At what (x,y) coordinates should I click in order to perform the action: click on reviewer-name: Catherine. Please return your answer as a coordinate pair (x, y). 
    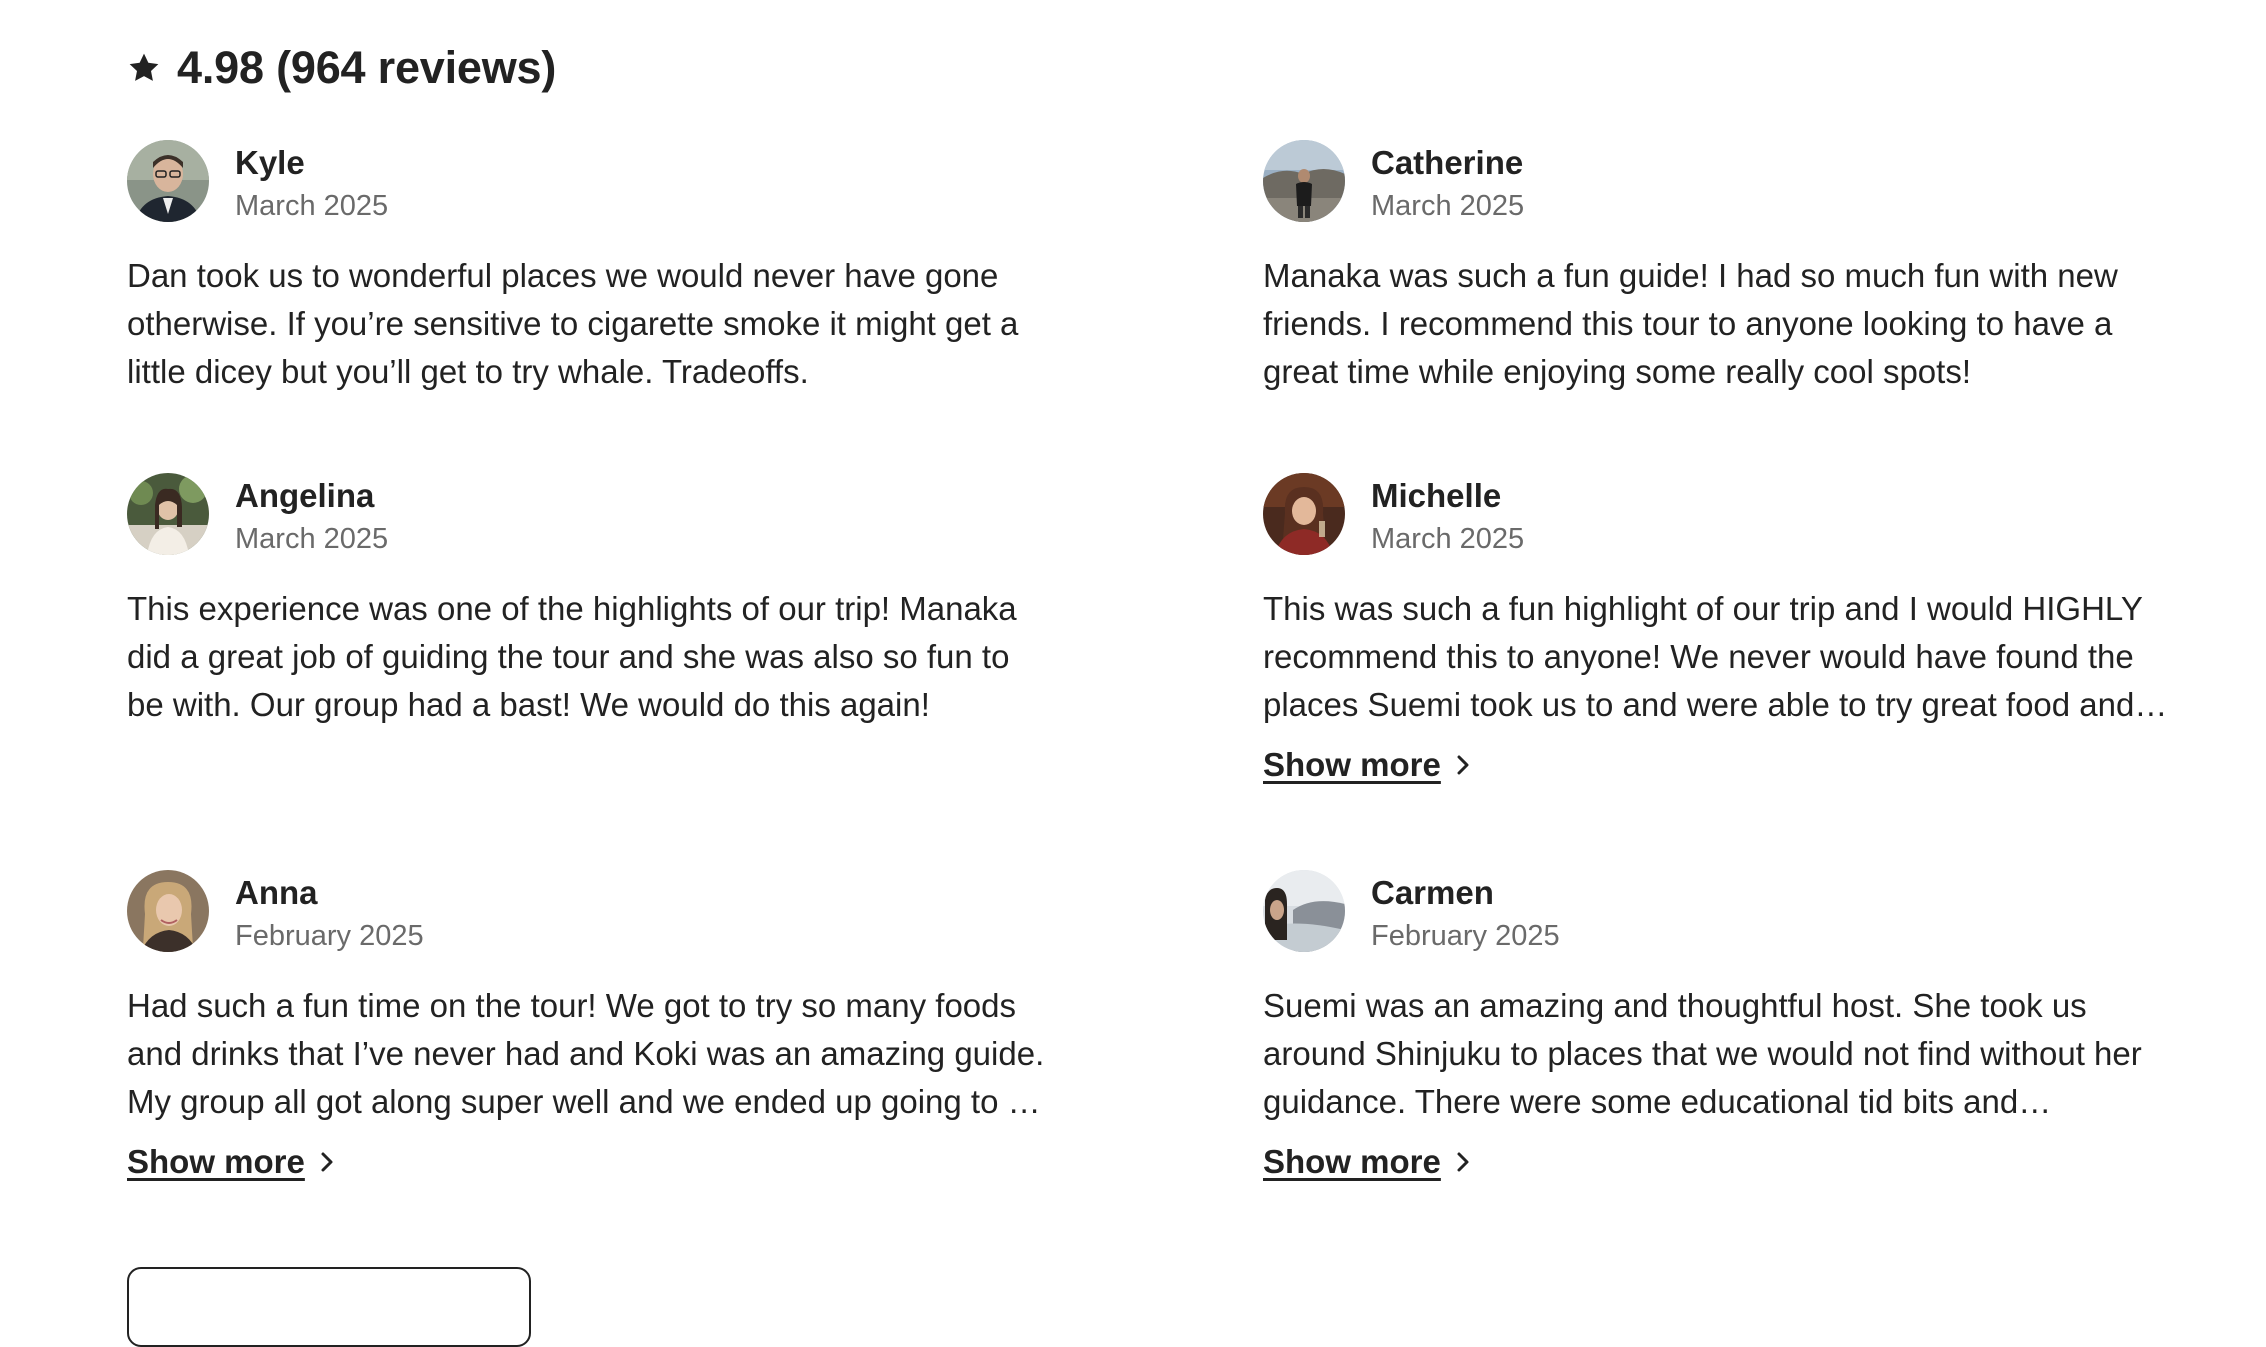
    Looking at the image, I should click on (1447, 162).